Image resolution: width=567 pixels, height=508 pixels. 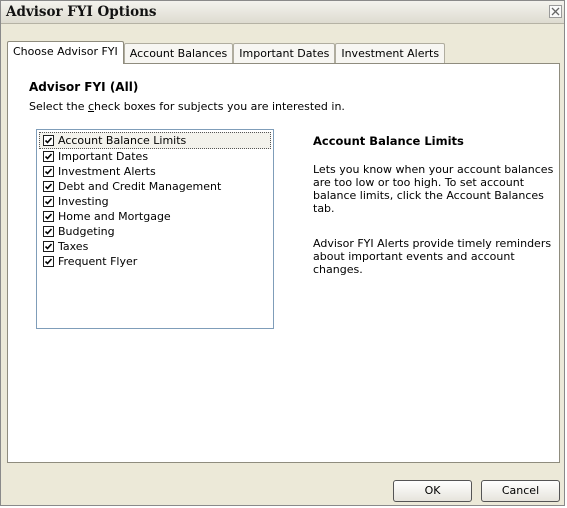 I want to click on cancel-button: Cancel, so click(x=520, y=491).